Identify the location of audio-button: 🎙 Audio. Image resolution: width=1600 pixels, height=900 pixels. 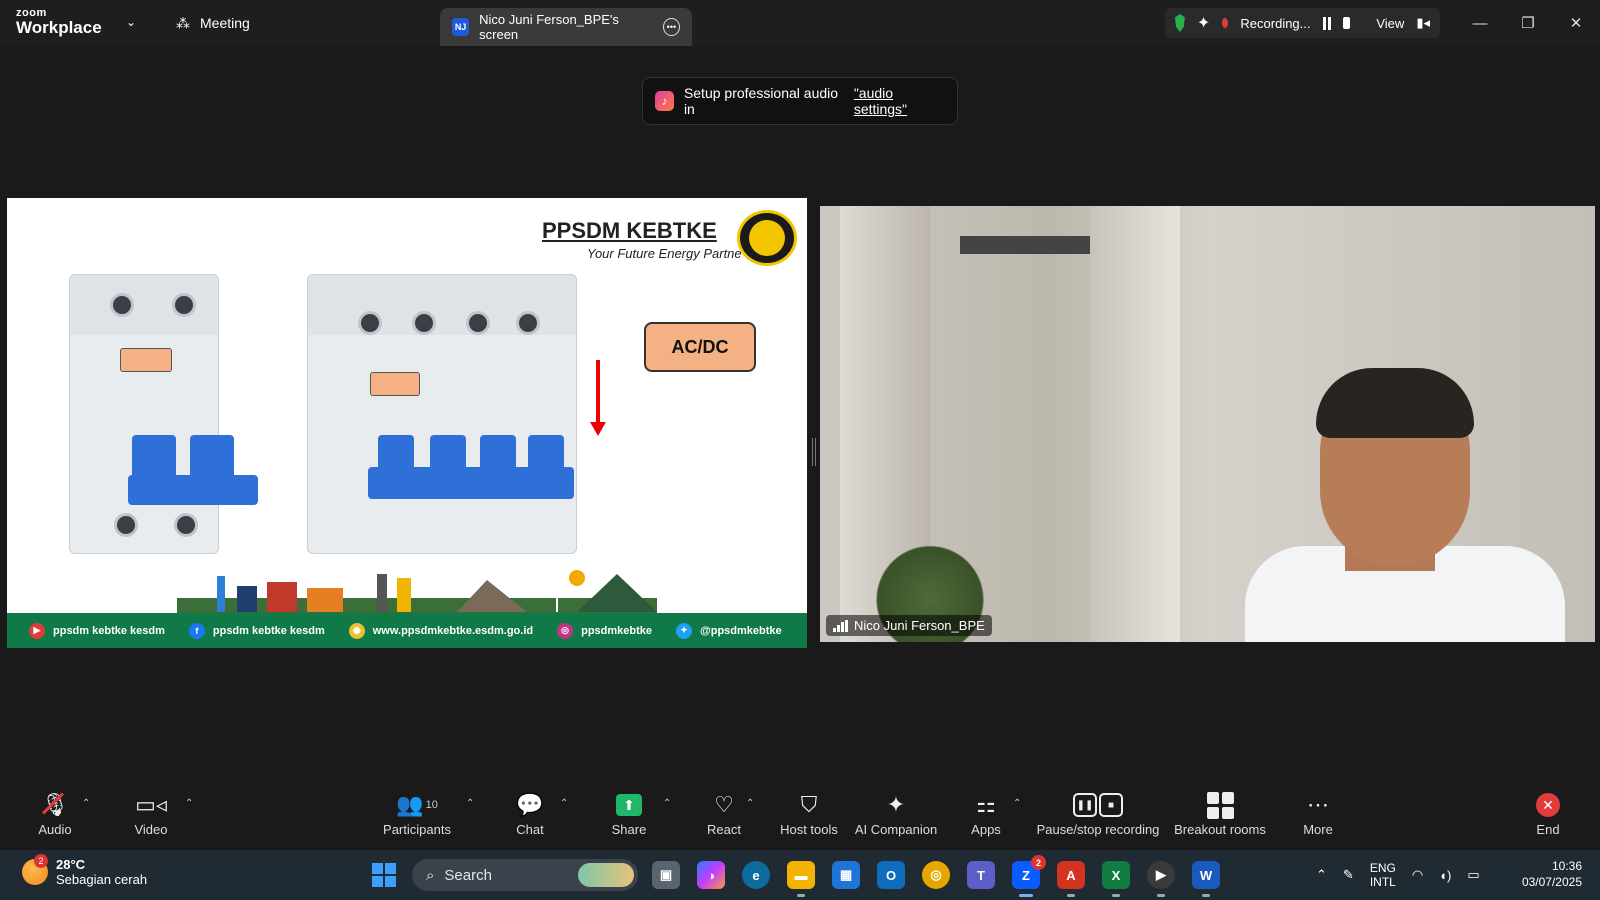
(55, 820).